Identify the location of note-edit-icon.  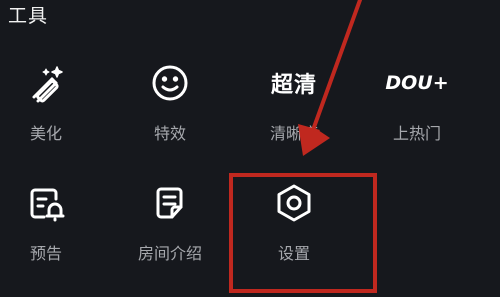
(170, 203).